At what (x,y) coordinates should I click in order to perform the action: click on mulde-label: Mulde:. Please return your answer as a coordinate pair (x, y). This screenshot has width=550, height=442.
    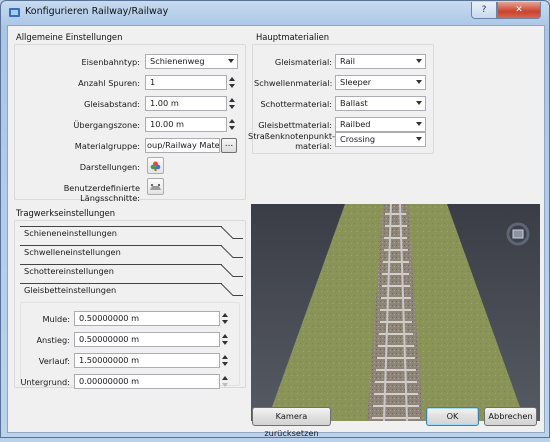
    Looking at the image, I should click on (56, 319).